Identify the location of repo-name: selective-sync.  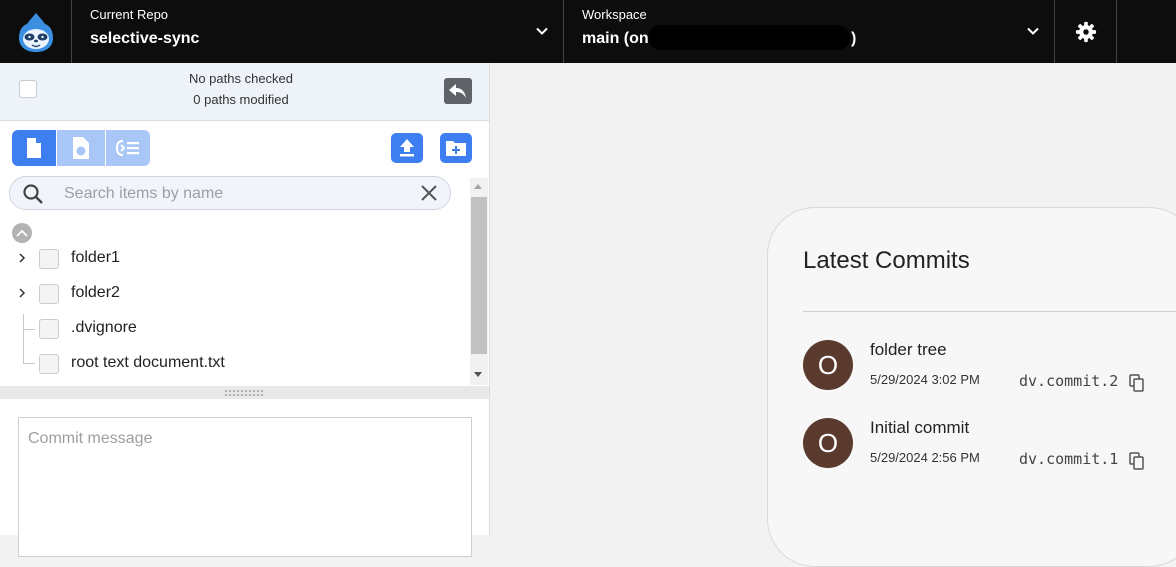
(145, 38).